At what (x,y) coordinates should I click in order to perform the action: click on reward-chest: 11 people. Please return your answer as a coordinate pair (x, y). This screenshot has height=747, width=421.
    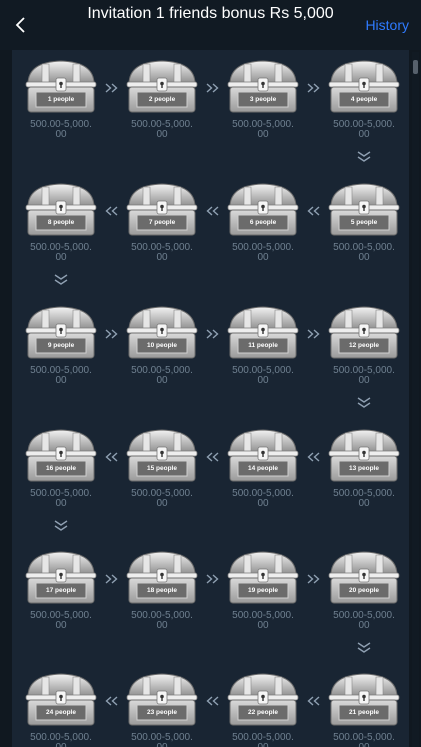
    Looking at the image, I should click on (263, 332).